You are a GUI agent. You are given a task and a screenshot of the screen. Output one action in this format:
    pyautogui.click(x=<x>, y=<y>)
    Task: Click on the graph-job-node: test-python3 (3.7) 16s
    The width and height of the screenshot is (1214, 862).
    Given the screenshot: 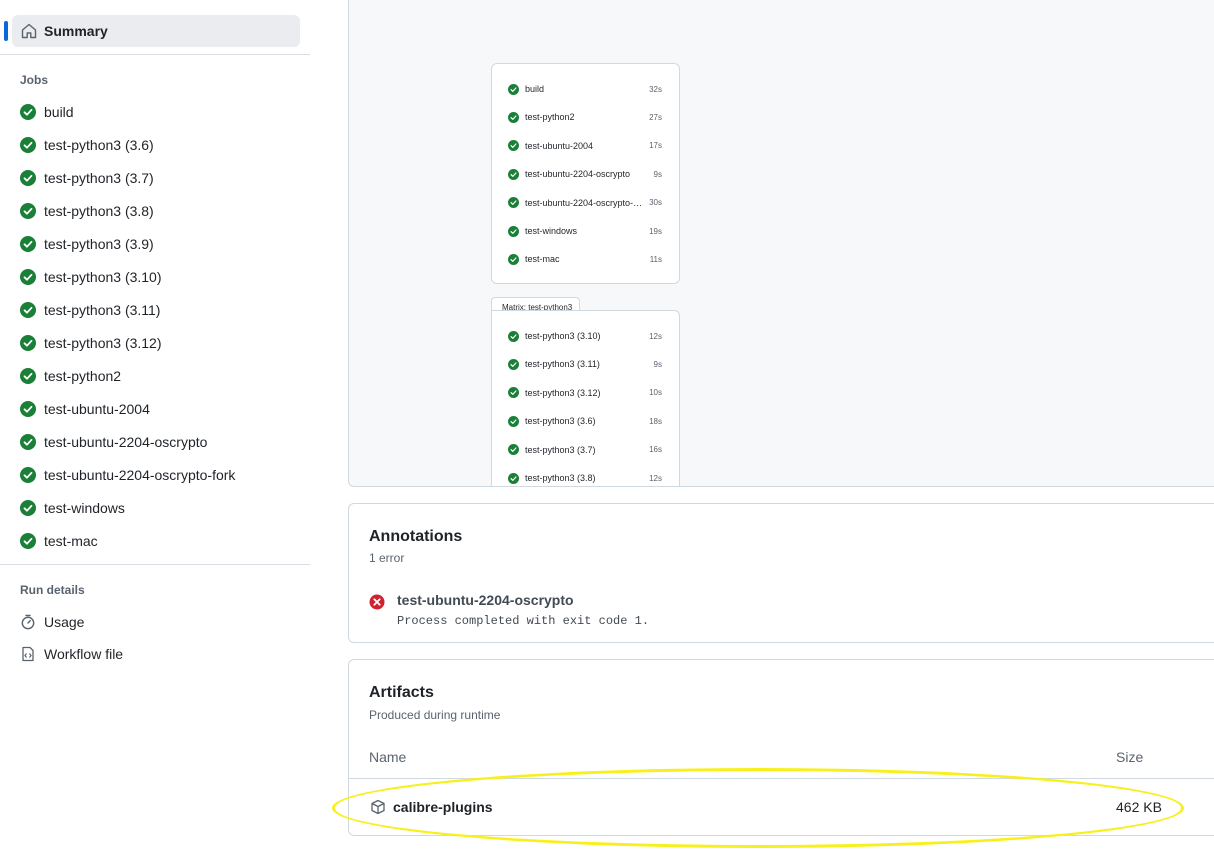 What is the action you would take?
    pyautogui.click(x=585, y=450)
    